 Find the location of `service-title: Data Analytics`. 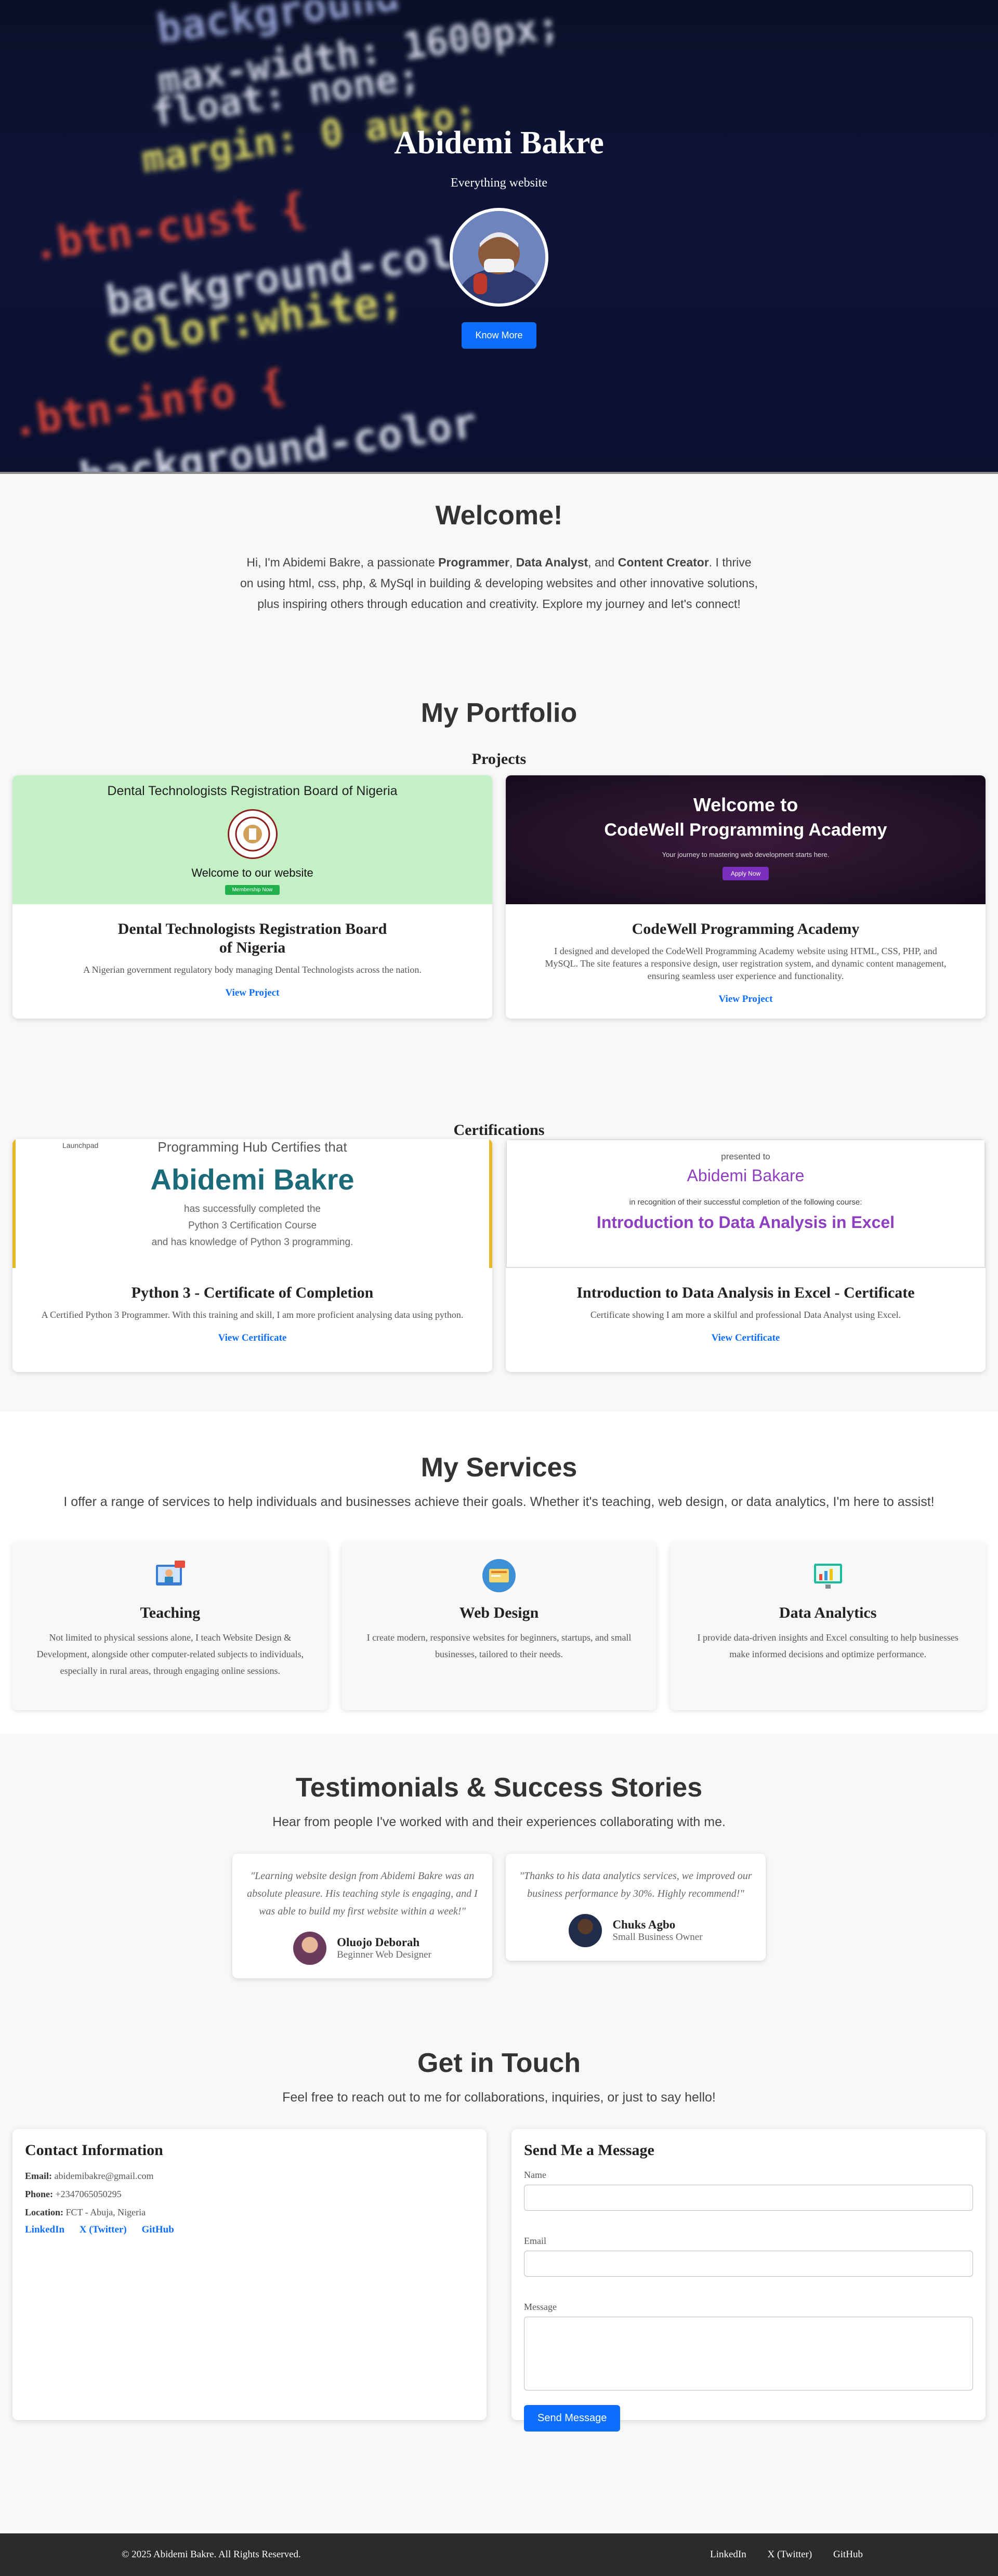

service-title: Data Analytics is located at coordinates (828, 1612).